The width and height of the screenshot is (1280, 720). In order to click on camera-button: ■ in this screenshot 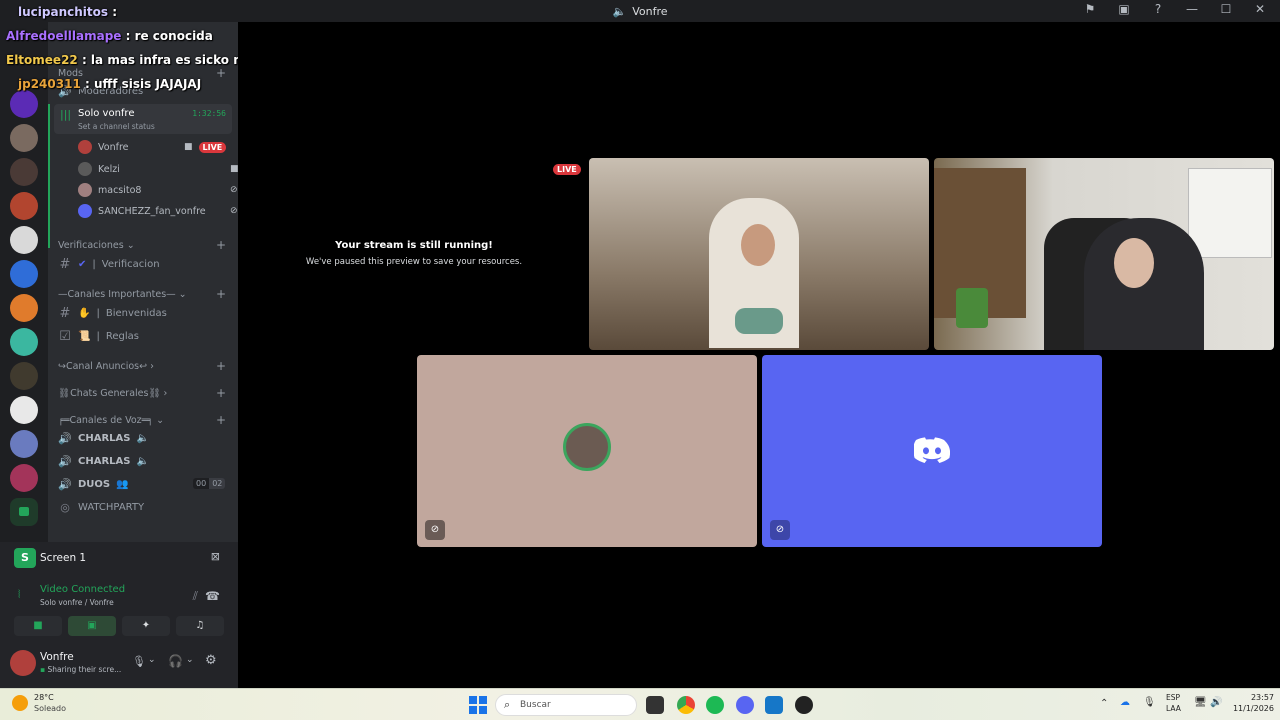, I will do `click(38, 626)`.